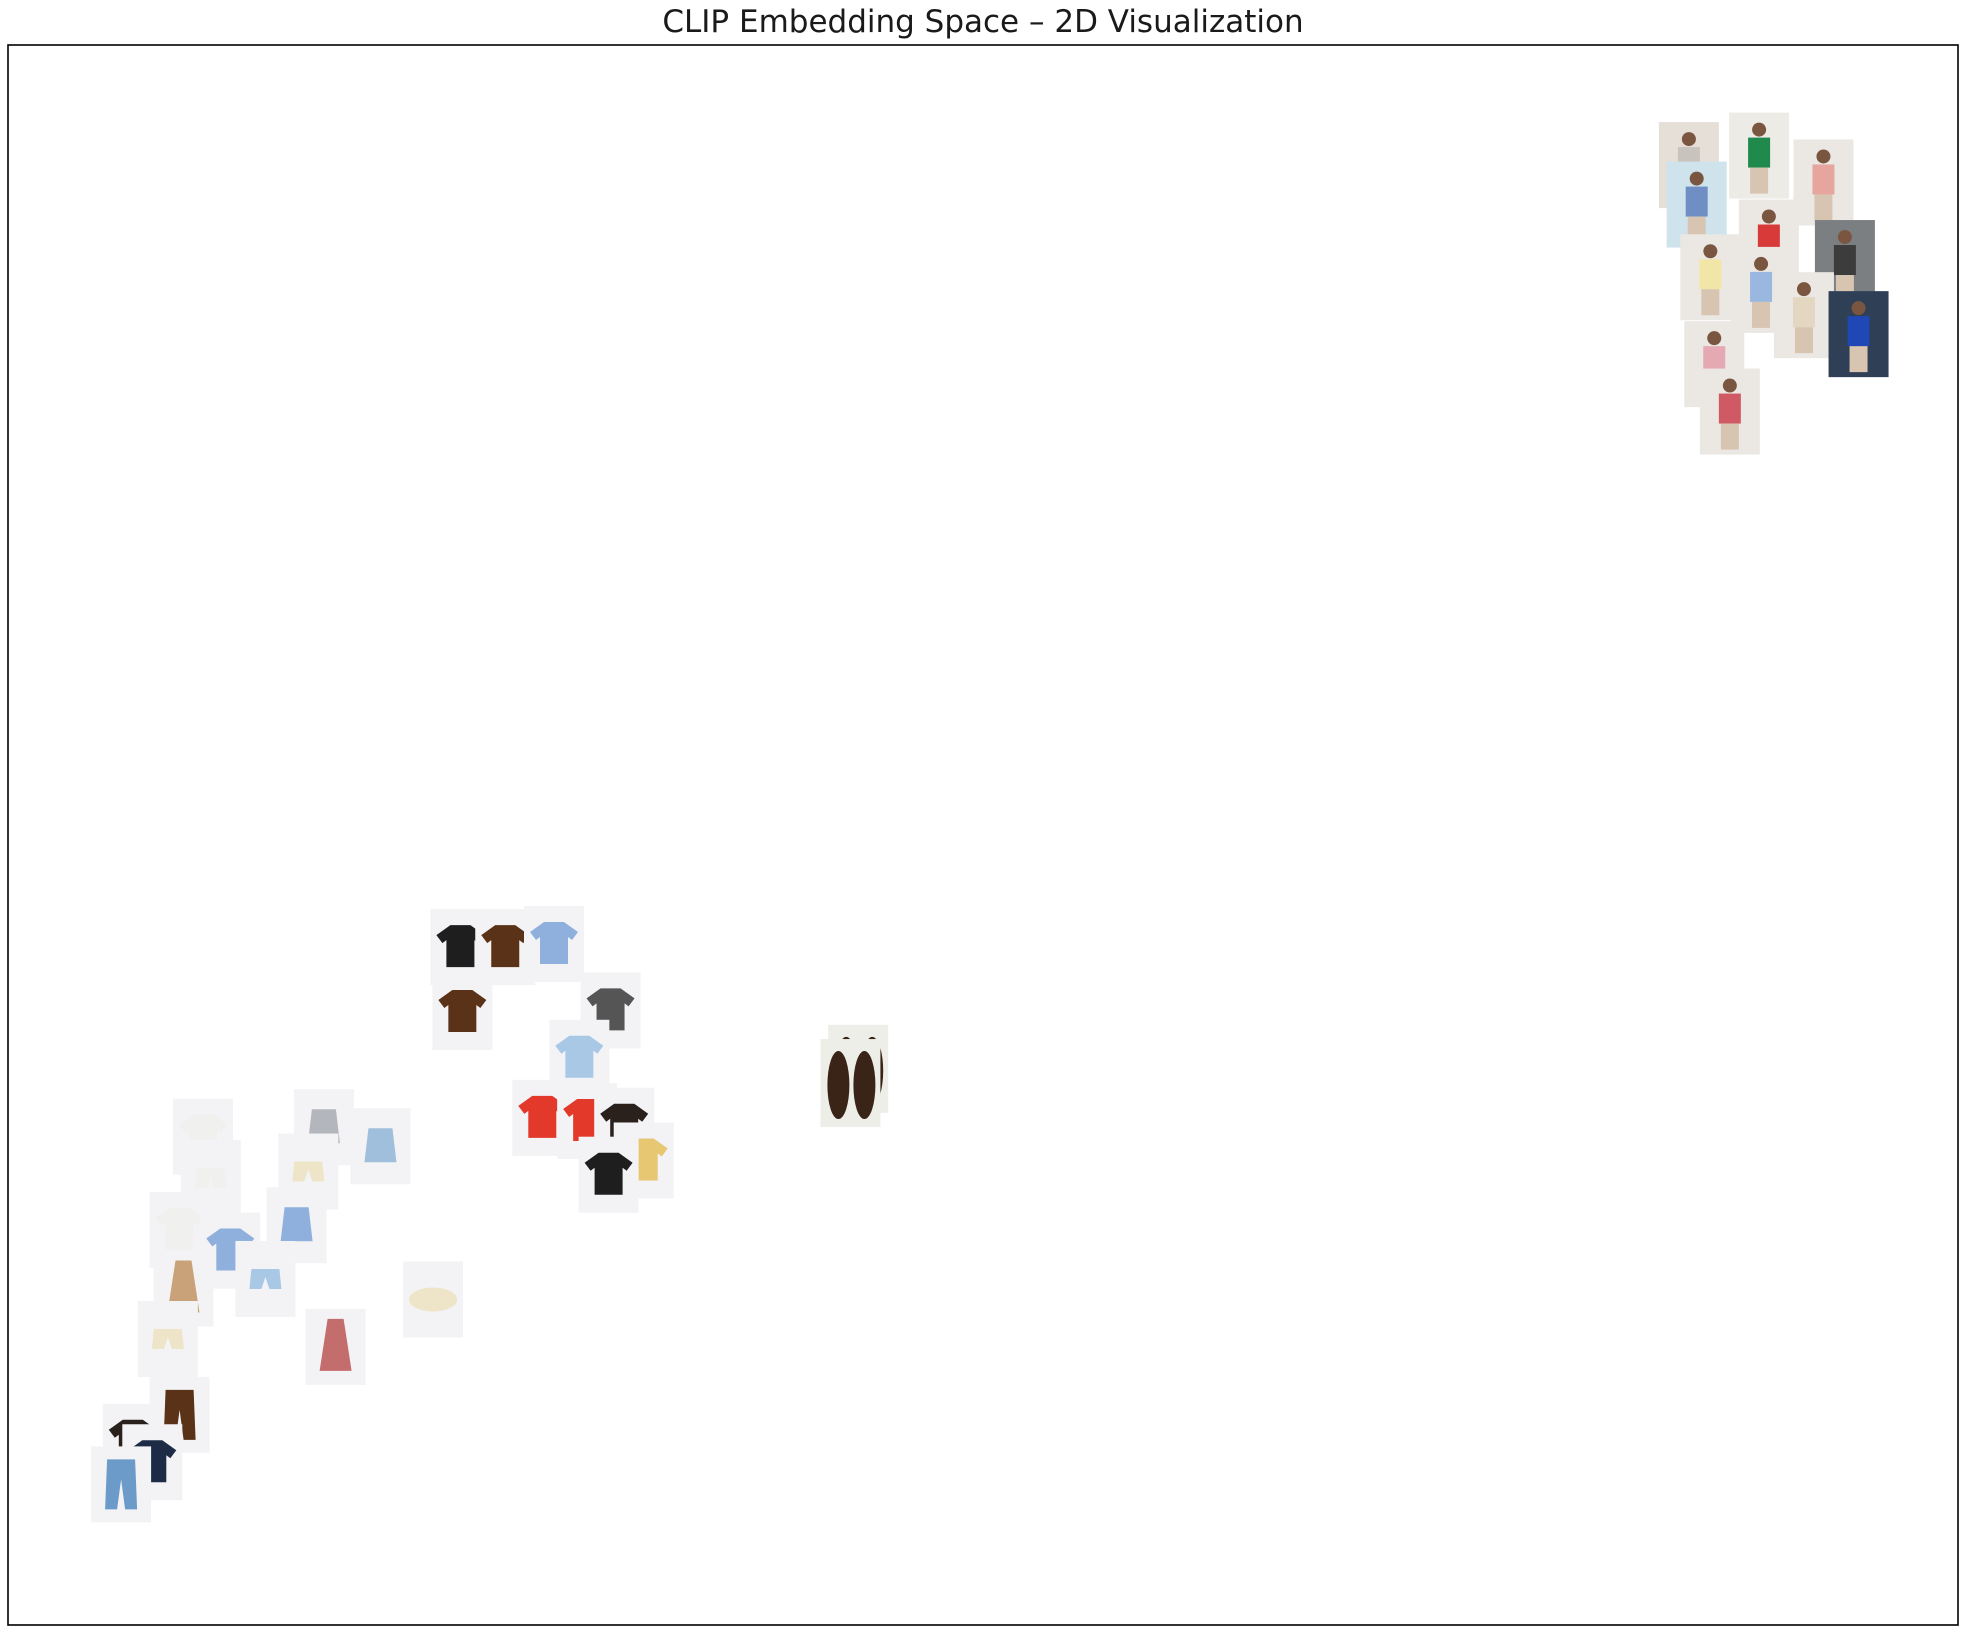 The height and width of the screenshot is (1630, 1966). I want to click on thumbnail-denim-vest, so click(380, 1146).